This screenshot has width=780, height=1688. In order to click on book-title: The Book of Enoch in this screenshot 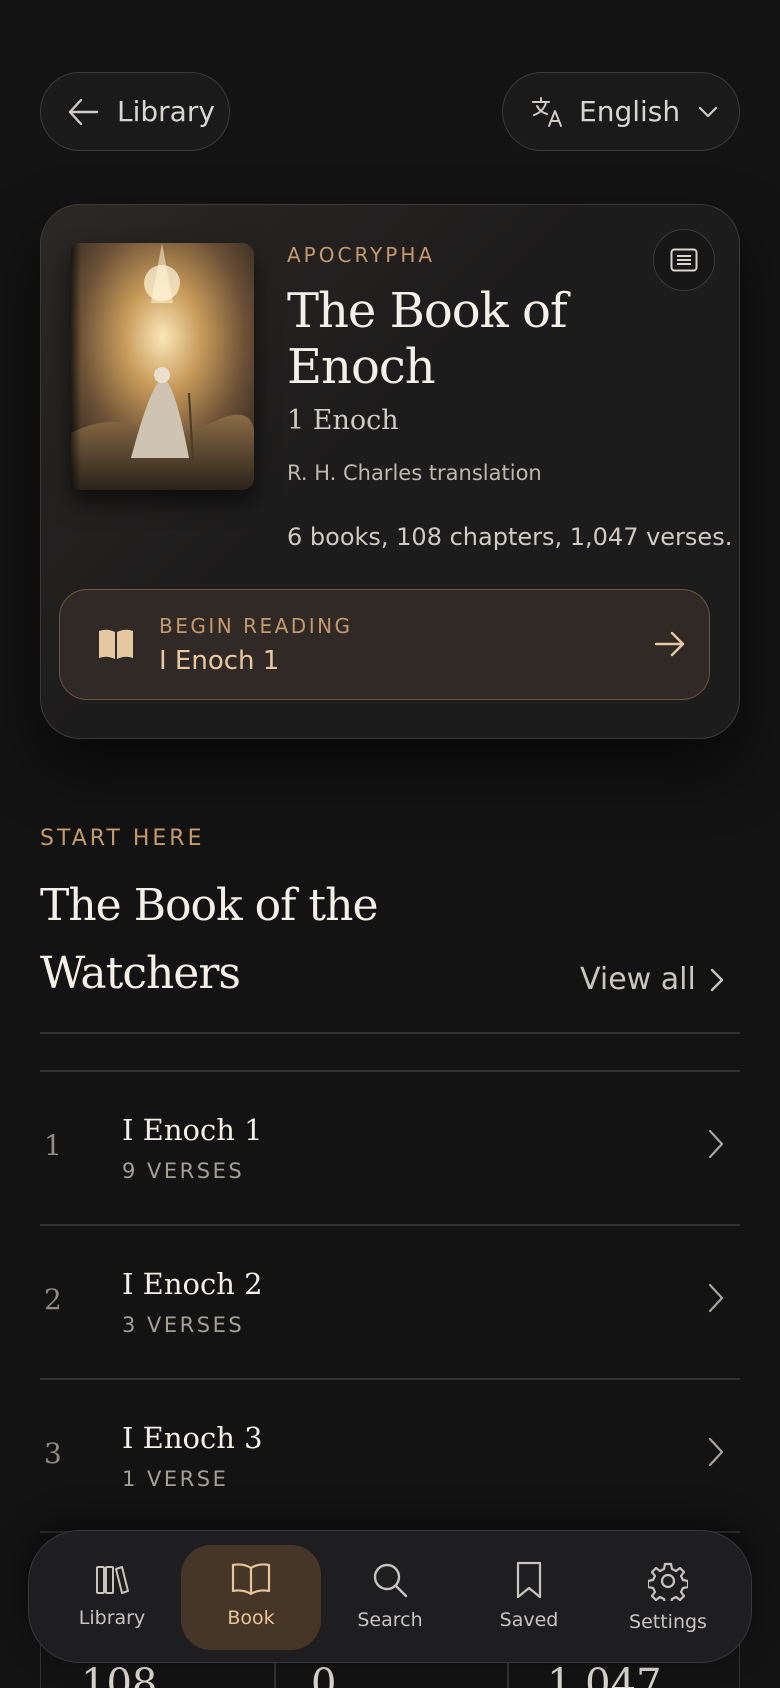, I will do `click(427, 339)`.